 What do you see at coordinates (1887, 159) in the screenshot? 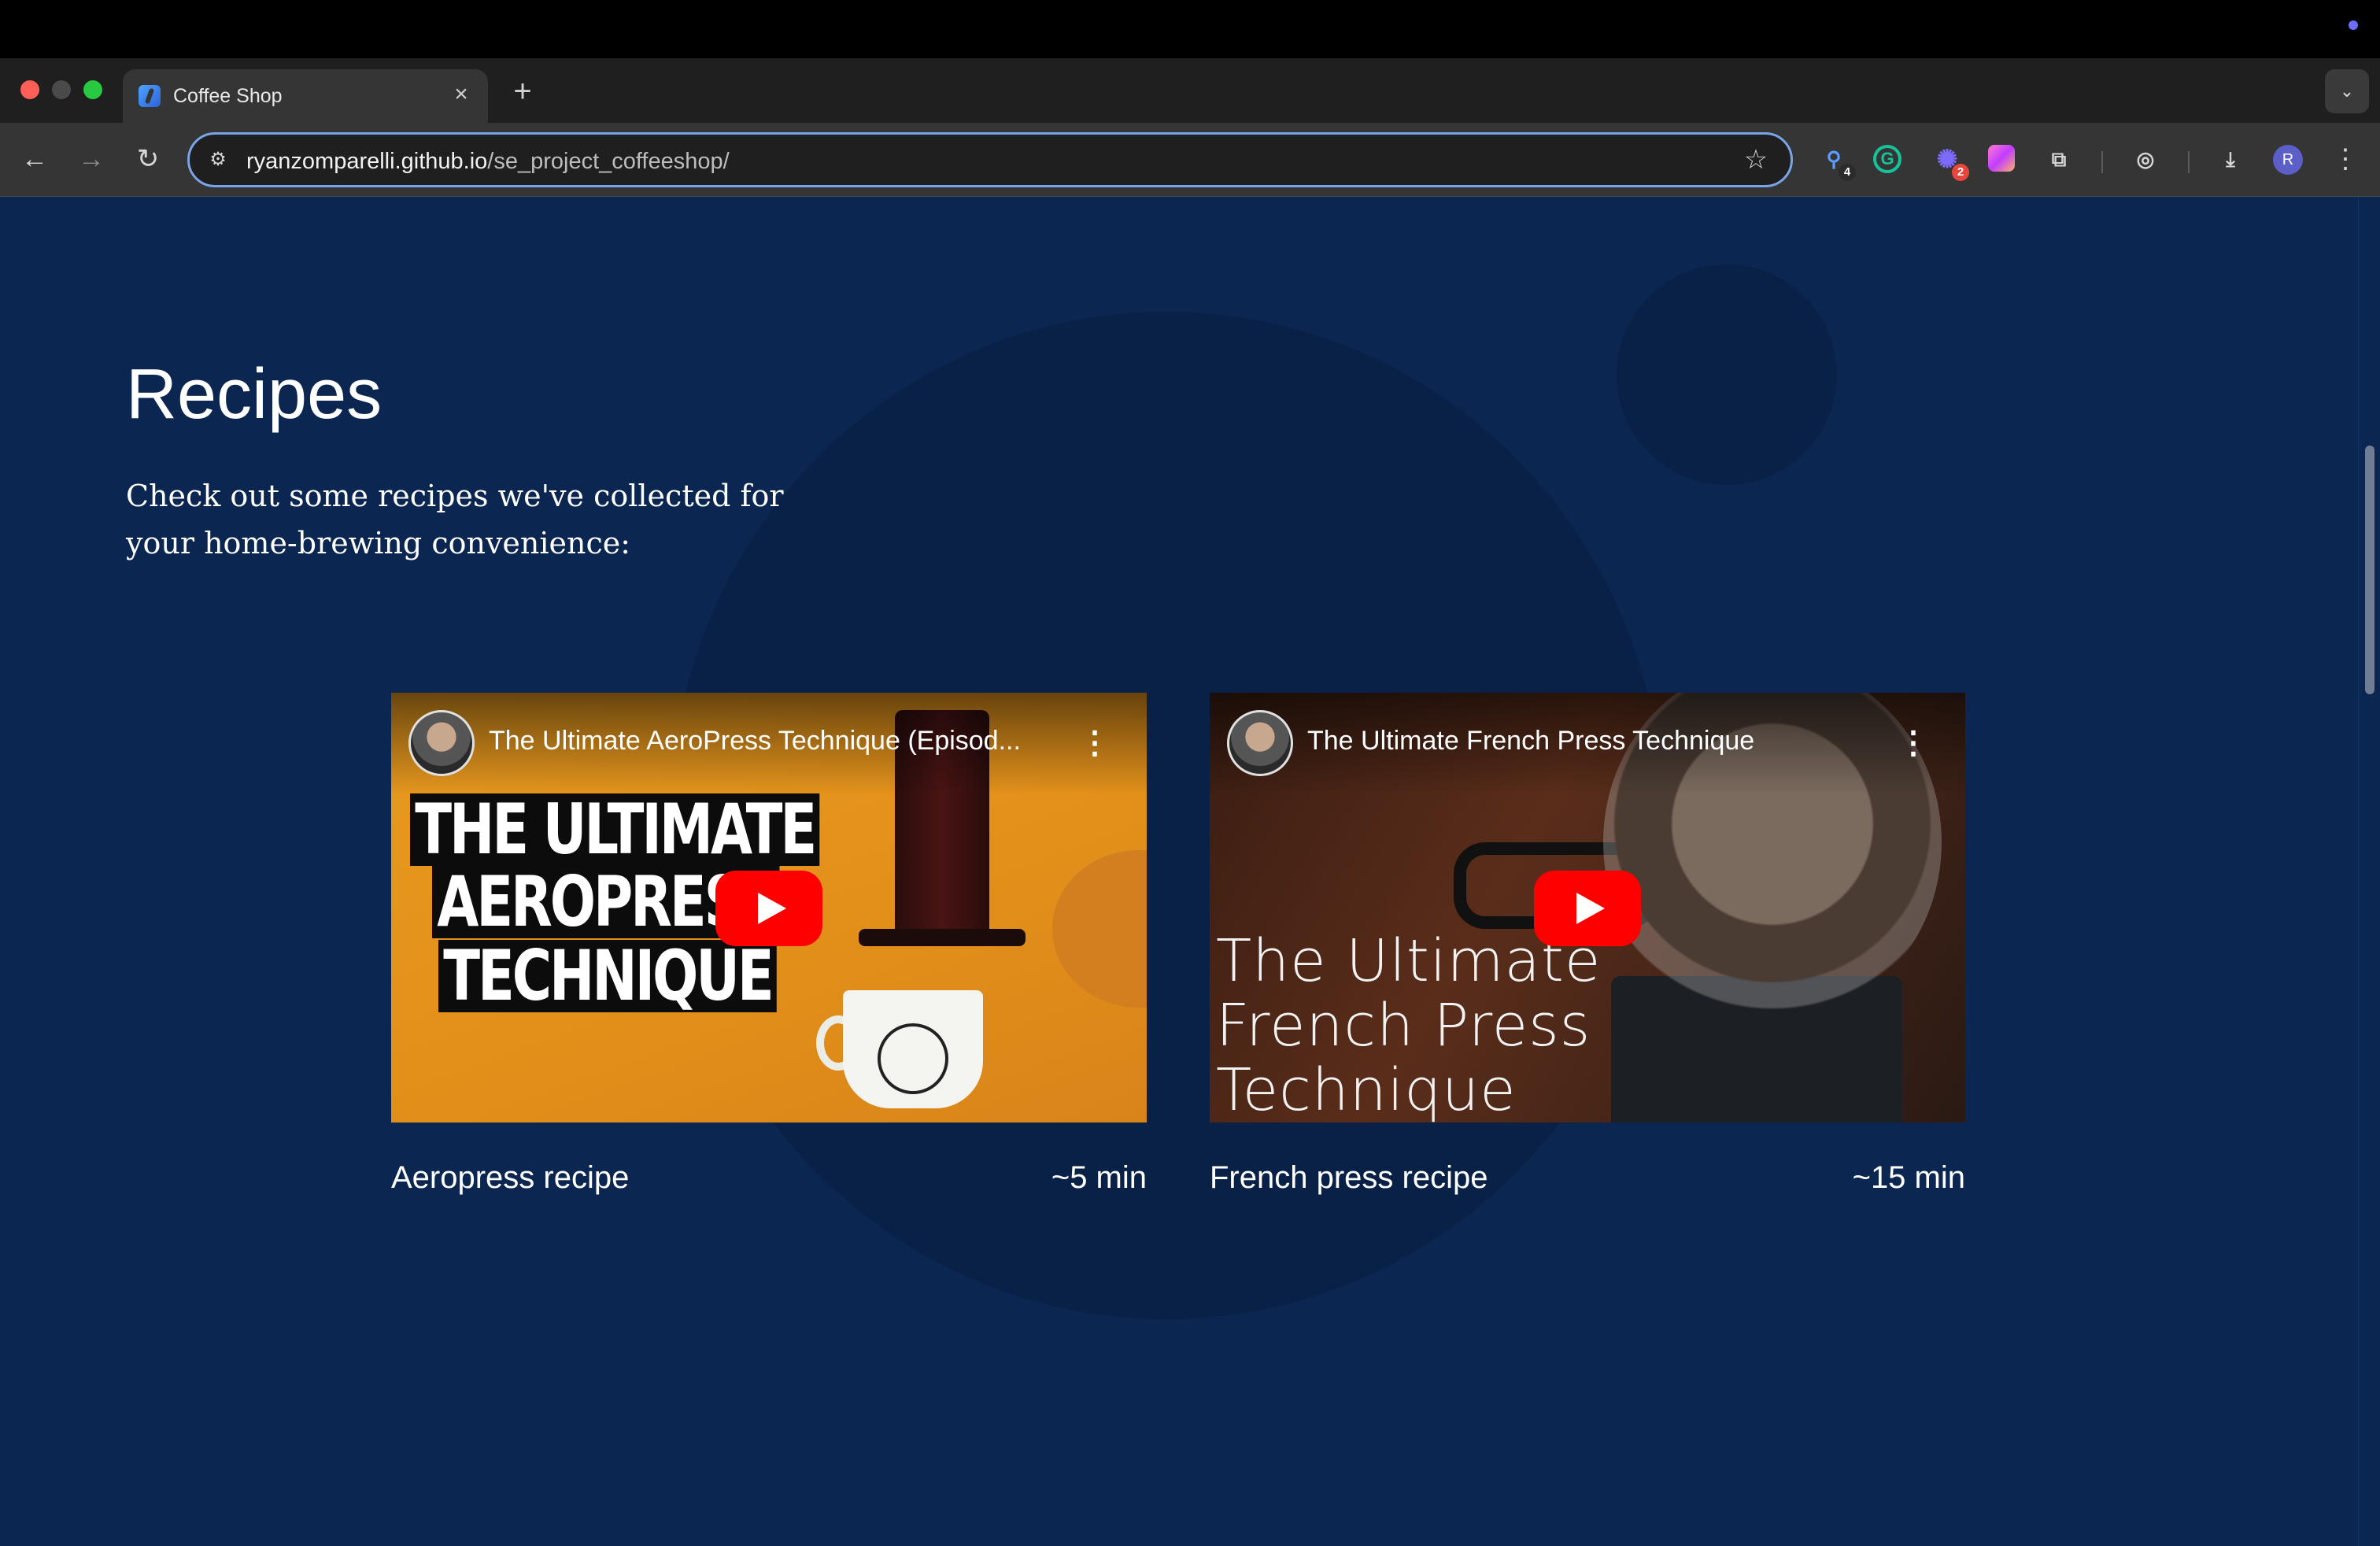
I see `grammarly-icon: G` at bounding box center [1887, 159].